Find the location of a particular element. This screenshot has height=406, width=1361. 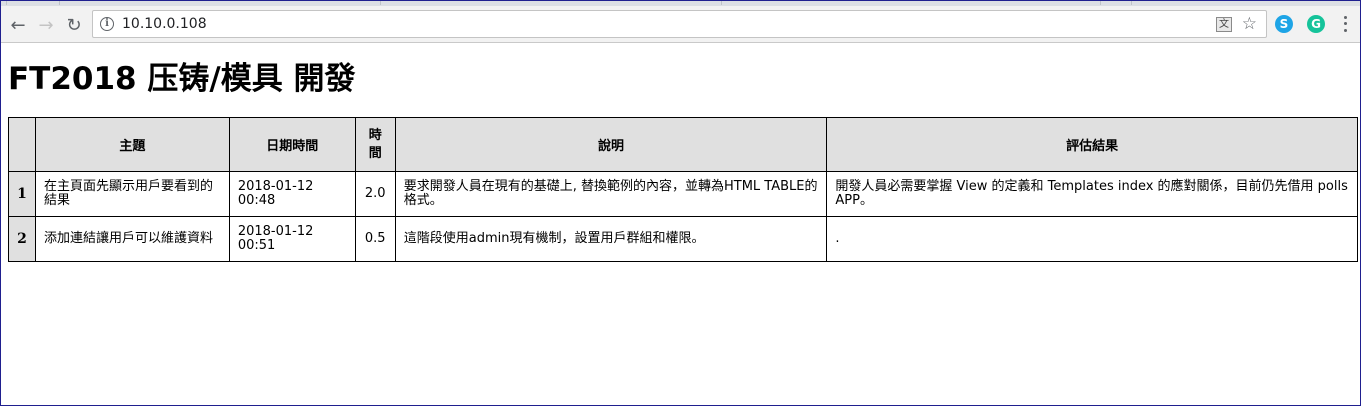

header-result: 評估結果 is located at coordinates (1092, 144).